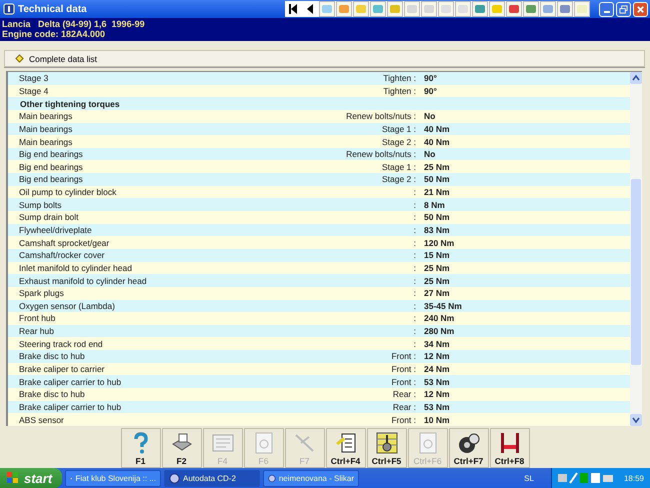 The height and width of the screenshot is (488, 650). Describe the element at coordinates (443, 305) in the screenshot. I see `item-value: 35-45 Nm` at that location.